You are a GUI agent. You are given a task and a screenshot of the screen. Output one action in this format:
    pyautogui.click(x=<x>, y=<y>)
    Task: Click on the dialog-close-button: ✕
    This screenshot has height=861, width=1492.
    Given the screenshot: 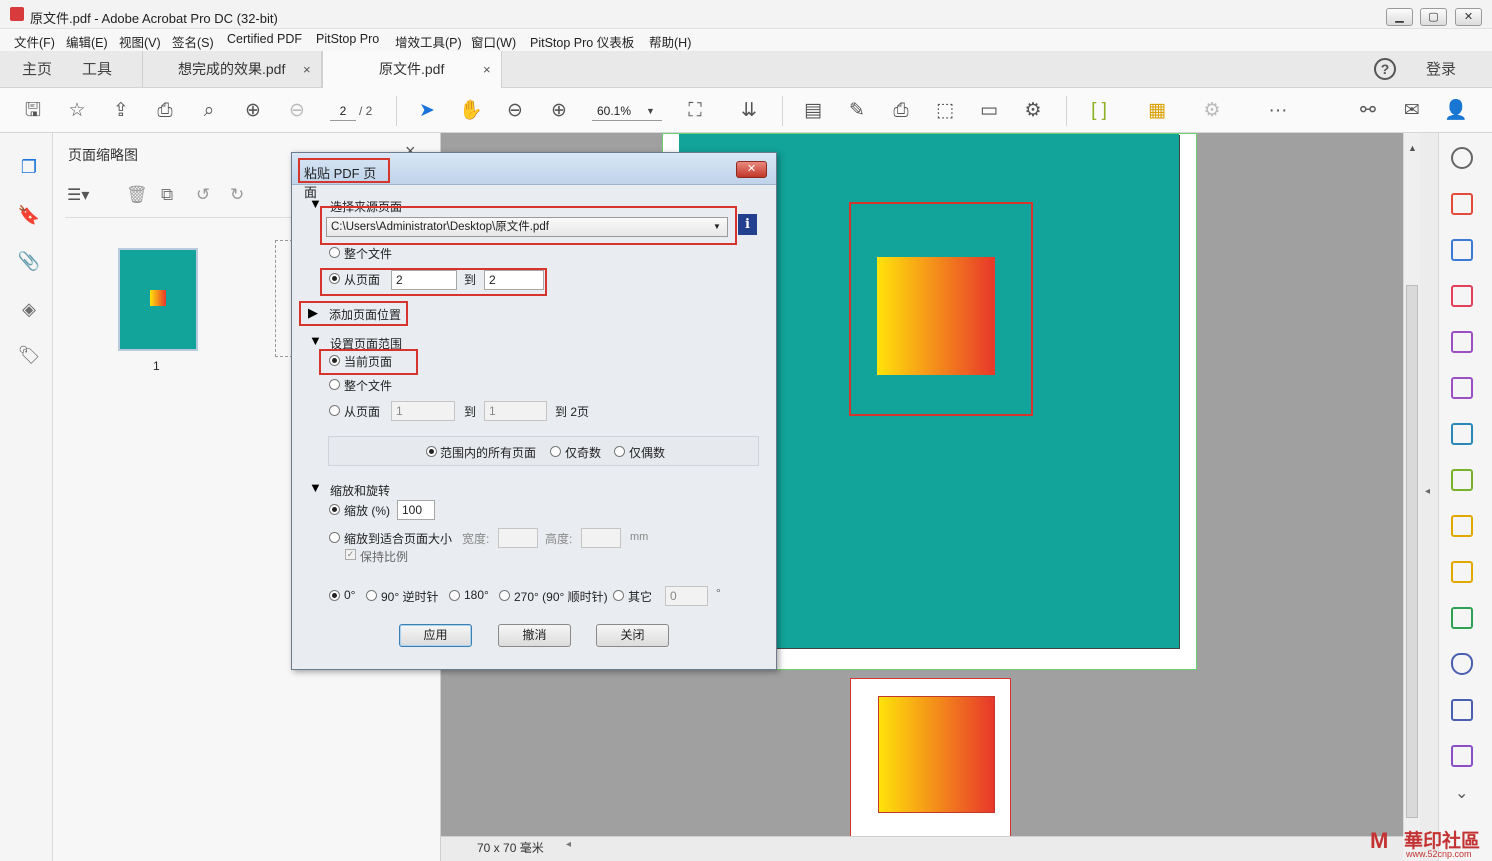 What is the action you would take?
    pyautogui.click(x=751, y=169)
    